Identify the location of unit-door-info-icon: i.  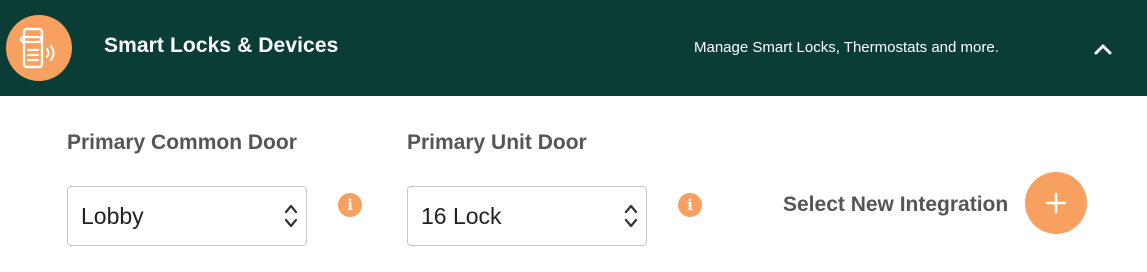
(690, 205).